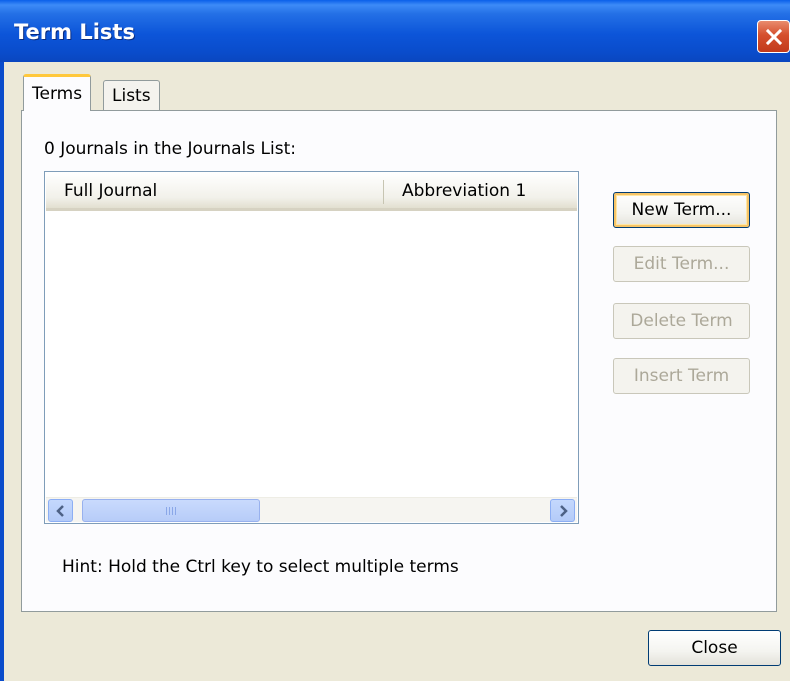 The height and width of the screenshot is (681, 790). What do you see at coordinates (714, 648) in the screenshot?
I see `close-button: Close` at bounding box center [714, 648].